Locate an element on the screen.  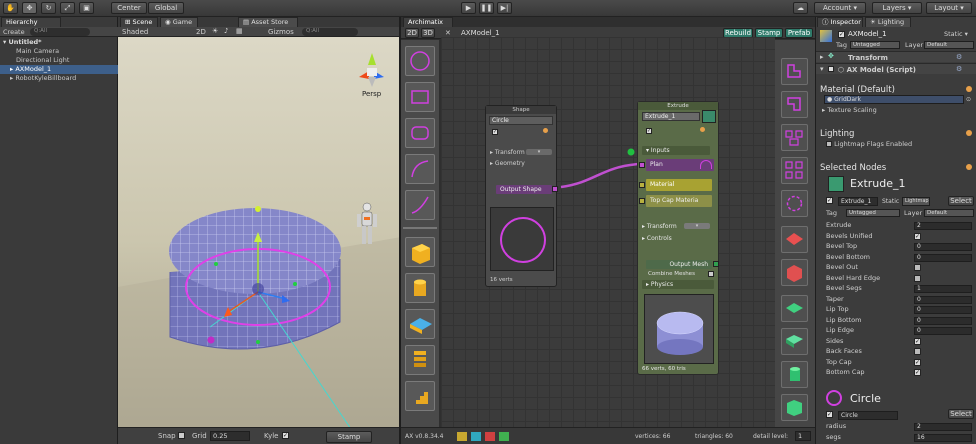
property-value-input: 1 is located at coordinates (943, 289).